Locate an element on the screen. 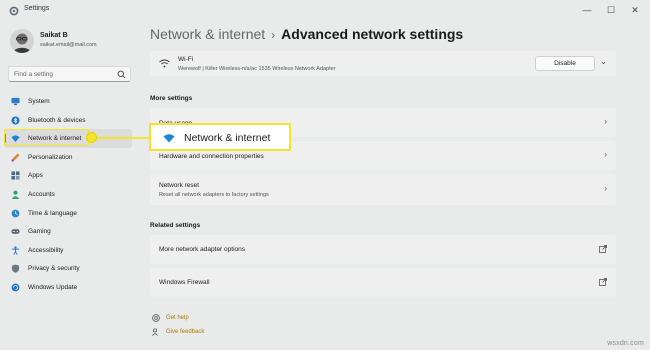 This screenshot has height=350, width=650. sidebar-item-label: Time & language is located at coordinates (52, 213).